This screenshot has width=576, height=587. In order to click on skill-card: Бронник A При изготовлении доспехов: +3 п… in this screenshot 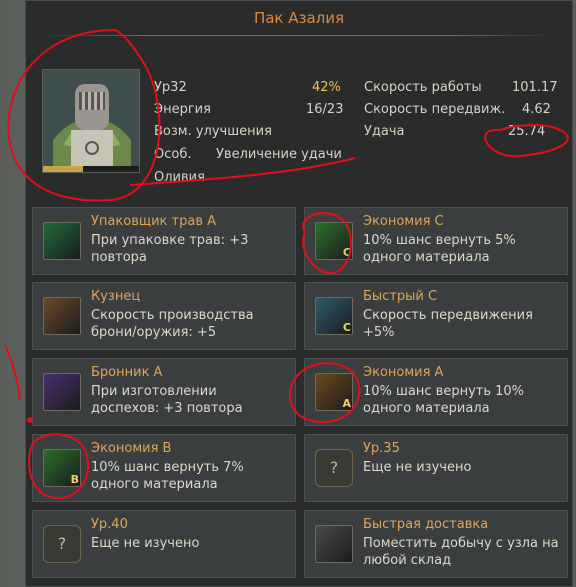, I will do `click(164, 392)`.